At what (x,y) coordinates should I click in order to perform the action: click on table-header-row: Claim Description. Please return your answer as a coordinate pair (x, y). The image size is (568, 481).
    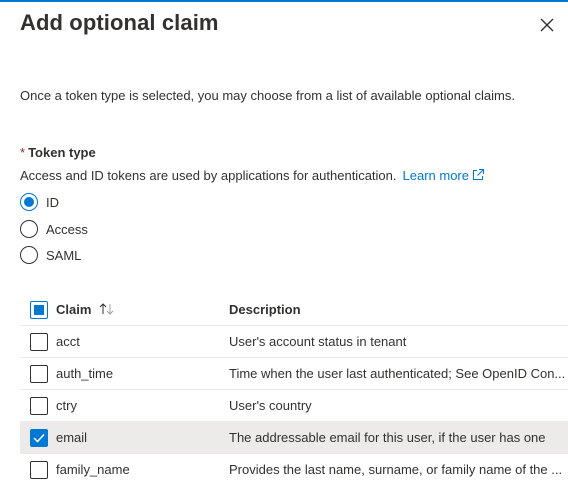
    Looking at the image, I should click on (294, 310).